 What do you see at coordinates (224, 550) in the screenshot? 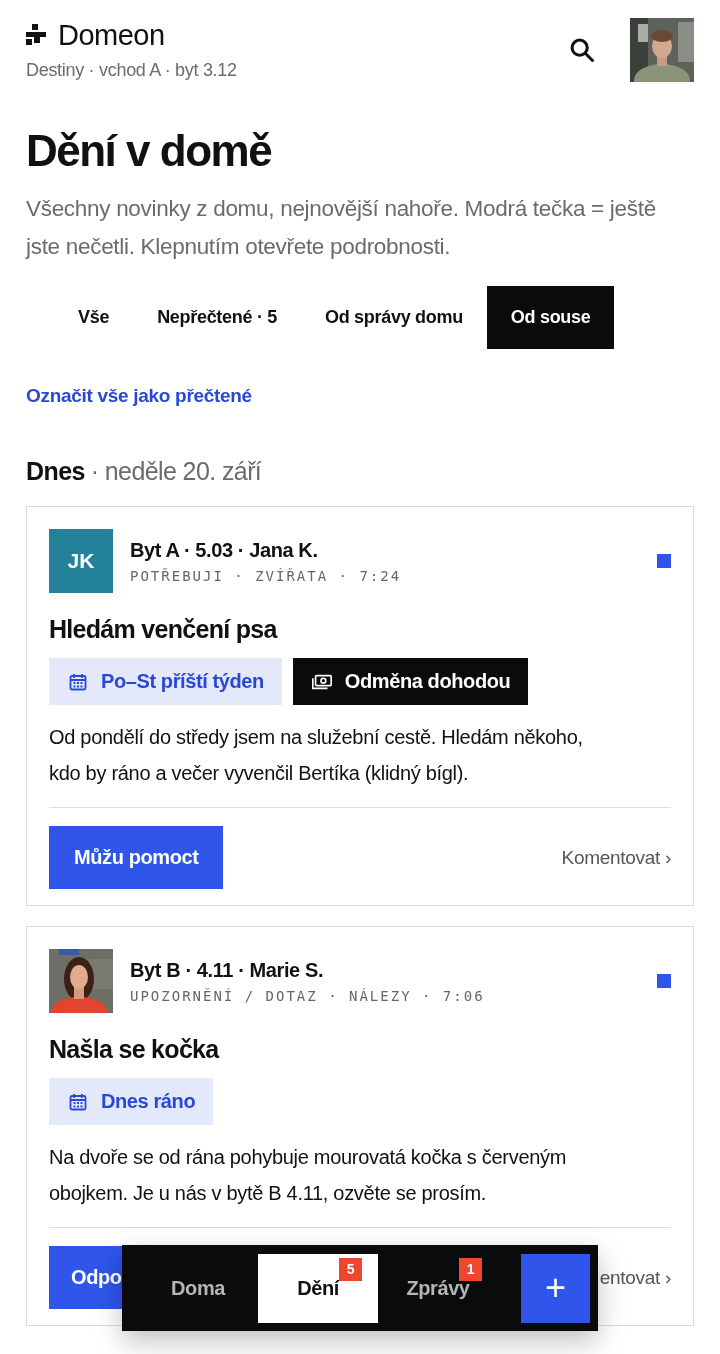
I see `author-text: Byt A · 5.03 · Jana K.` at bounding box center [224, 550].